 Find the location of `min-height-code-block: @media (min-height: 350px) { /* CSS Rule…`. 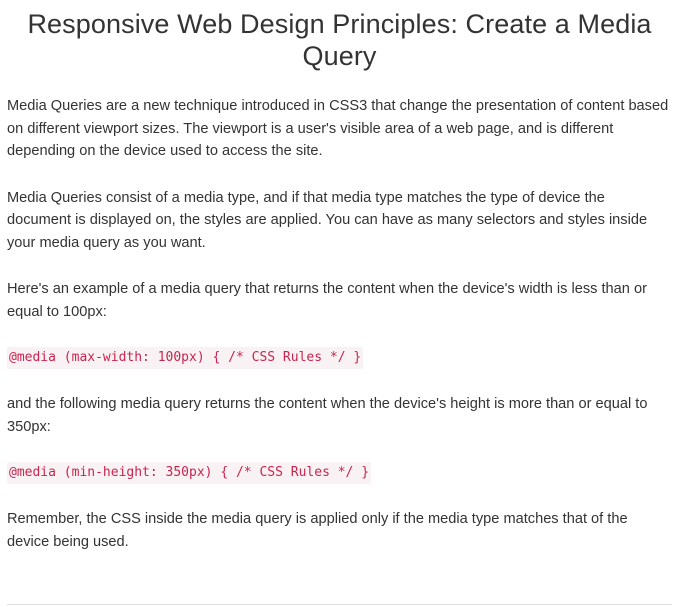

min-height-code-block: @media (min-height: 350px) { /* CSS Rule… is located at coordinates (339, 473).